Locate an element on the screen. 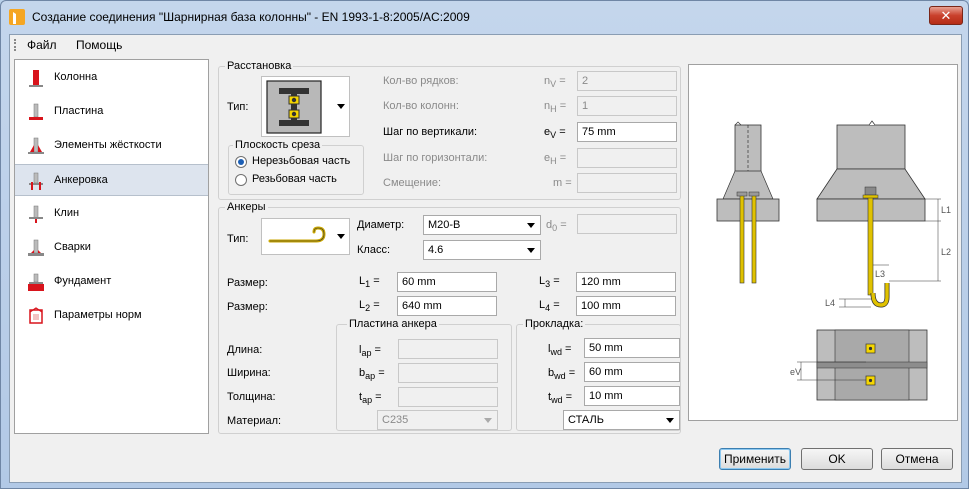  group-title: Прокладка: is located at coordinates (554, 324).